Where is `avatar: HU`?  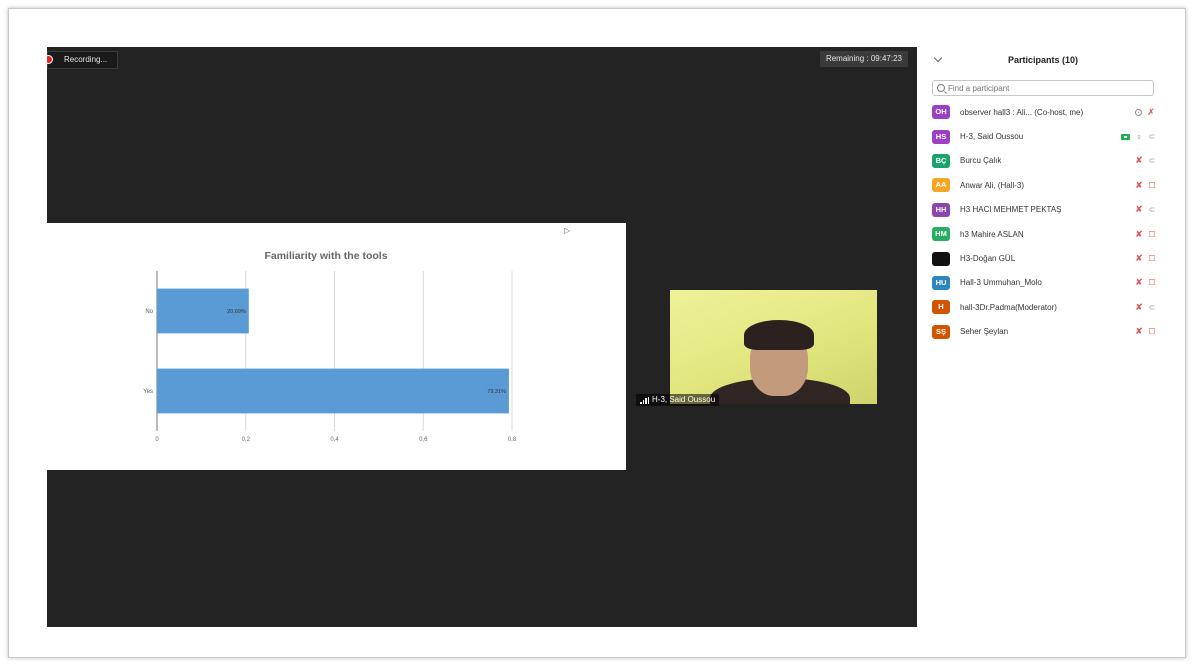 avatar: HU is located at coordinates (941, 282).